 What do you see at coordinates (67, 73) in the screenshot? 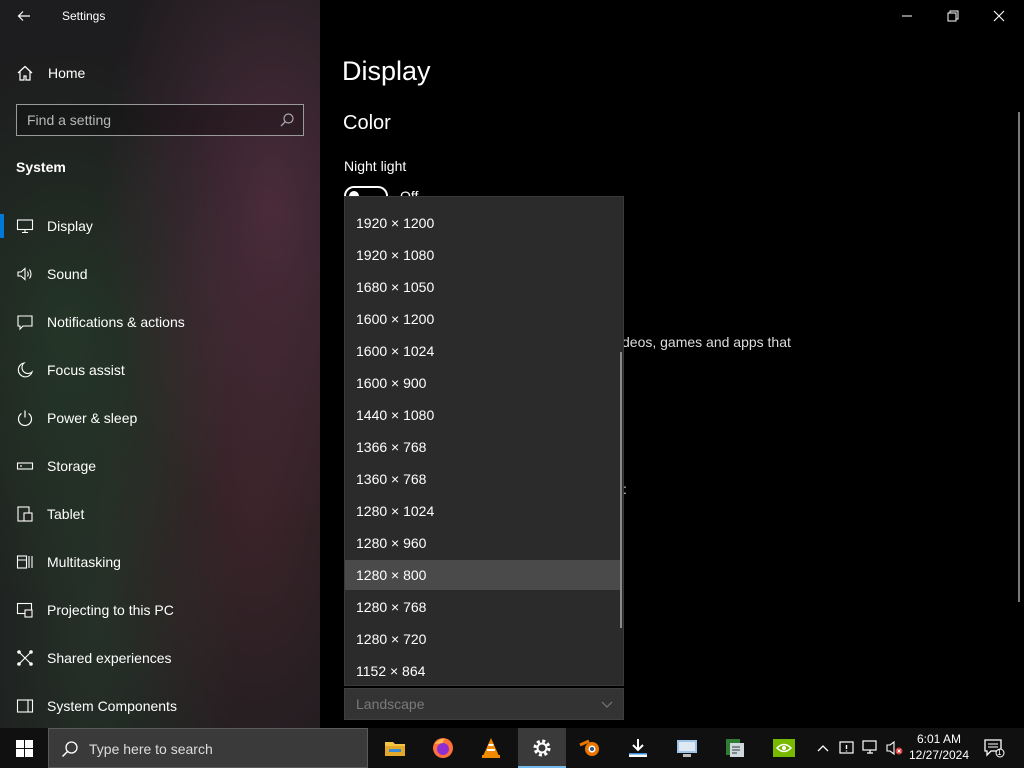
I see `home-label: Home` at bounding box center [67, 73].